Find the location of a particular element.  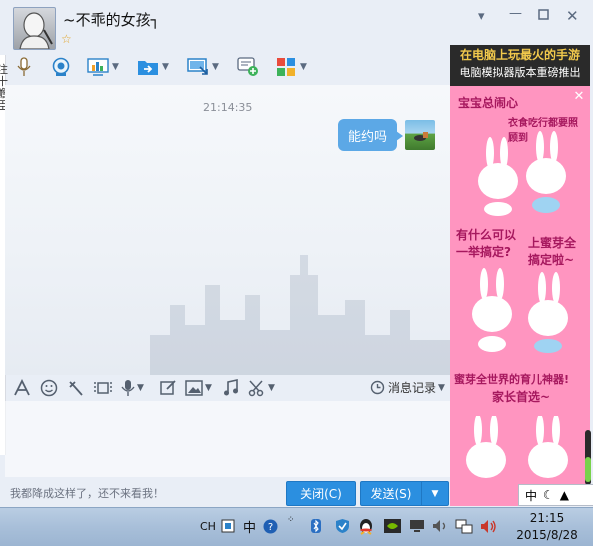

chart-screen-icon is located at coordinates (98, 67).